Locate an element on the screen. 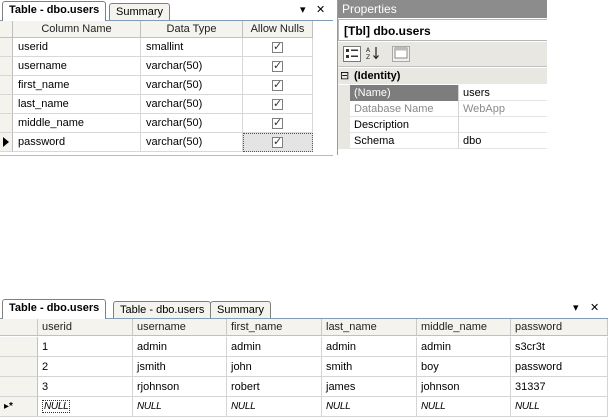 Image resolution: width=608 pixels, height=418 pixels. property-value is located at coordinates (461, 125).